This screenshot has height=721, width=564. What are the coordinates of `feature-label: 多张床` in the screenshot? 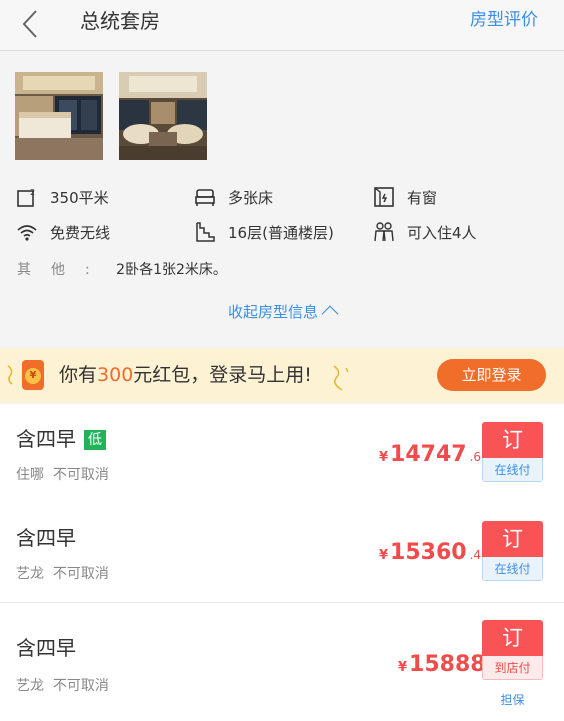 It's located at (251, 197).